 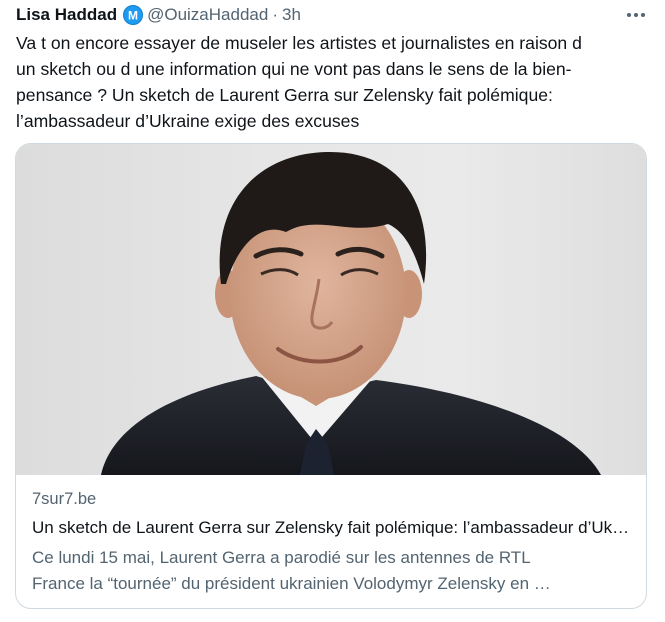 I want to click on tweet-header: Lisa Haddad M @OuizaHaddad · 3h, so click(x=332, y=15).